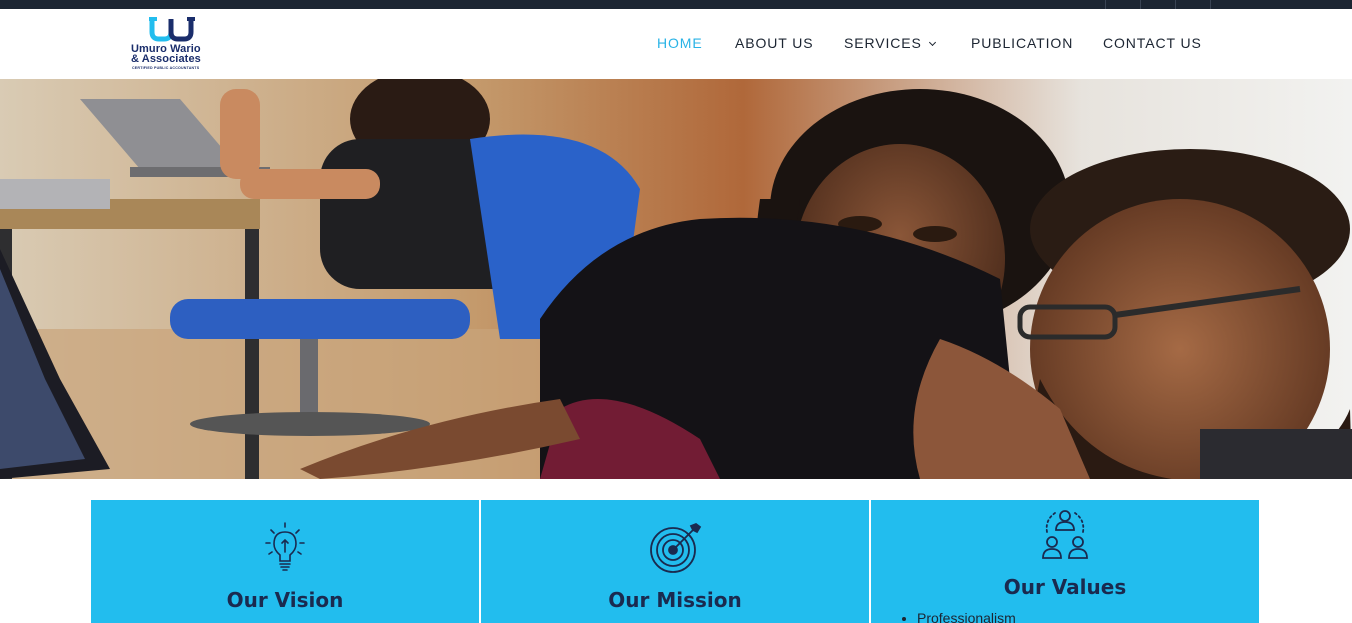  Describe the element at coordinates (166, 68) in the screenshot. I see `brand-tagline: CERTIFIED PUBLIC ACCOUNTANTS` at that location.